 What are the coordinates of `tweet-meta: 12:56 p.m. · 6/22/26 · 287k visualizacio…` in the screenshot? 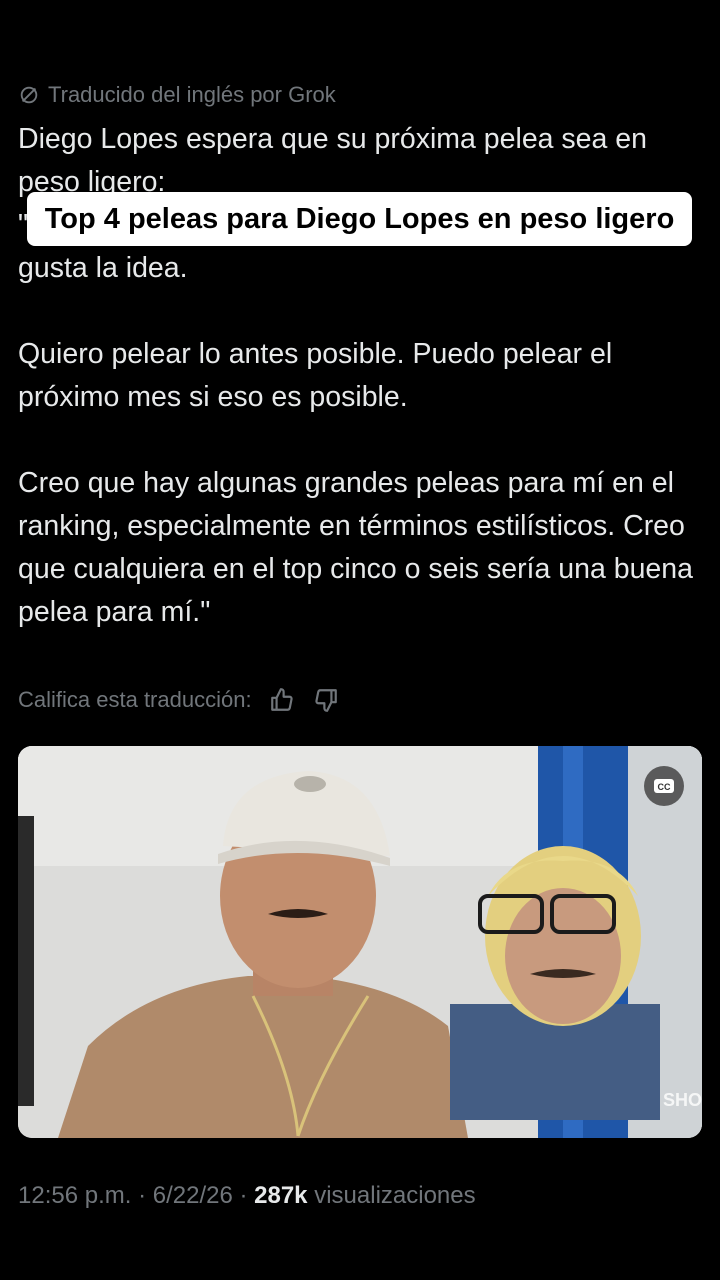 It's located at (247, 1195).